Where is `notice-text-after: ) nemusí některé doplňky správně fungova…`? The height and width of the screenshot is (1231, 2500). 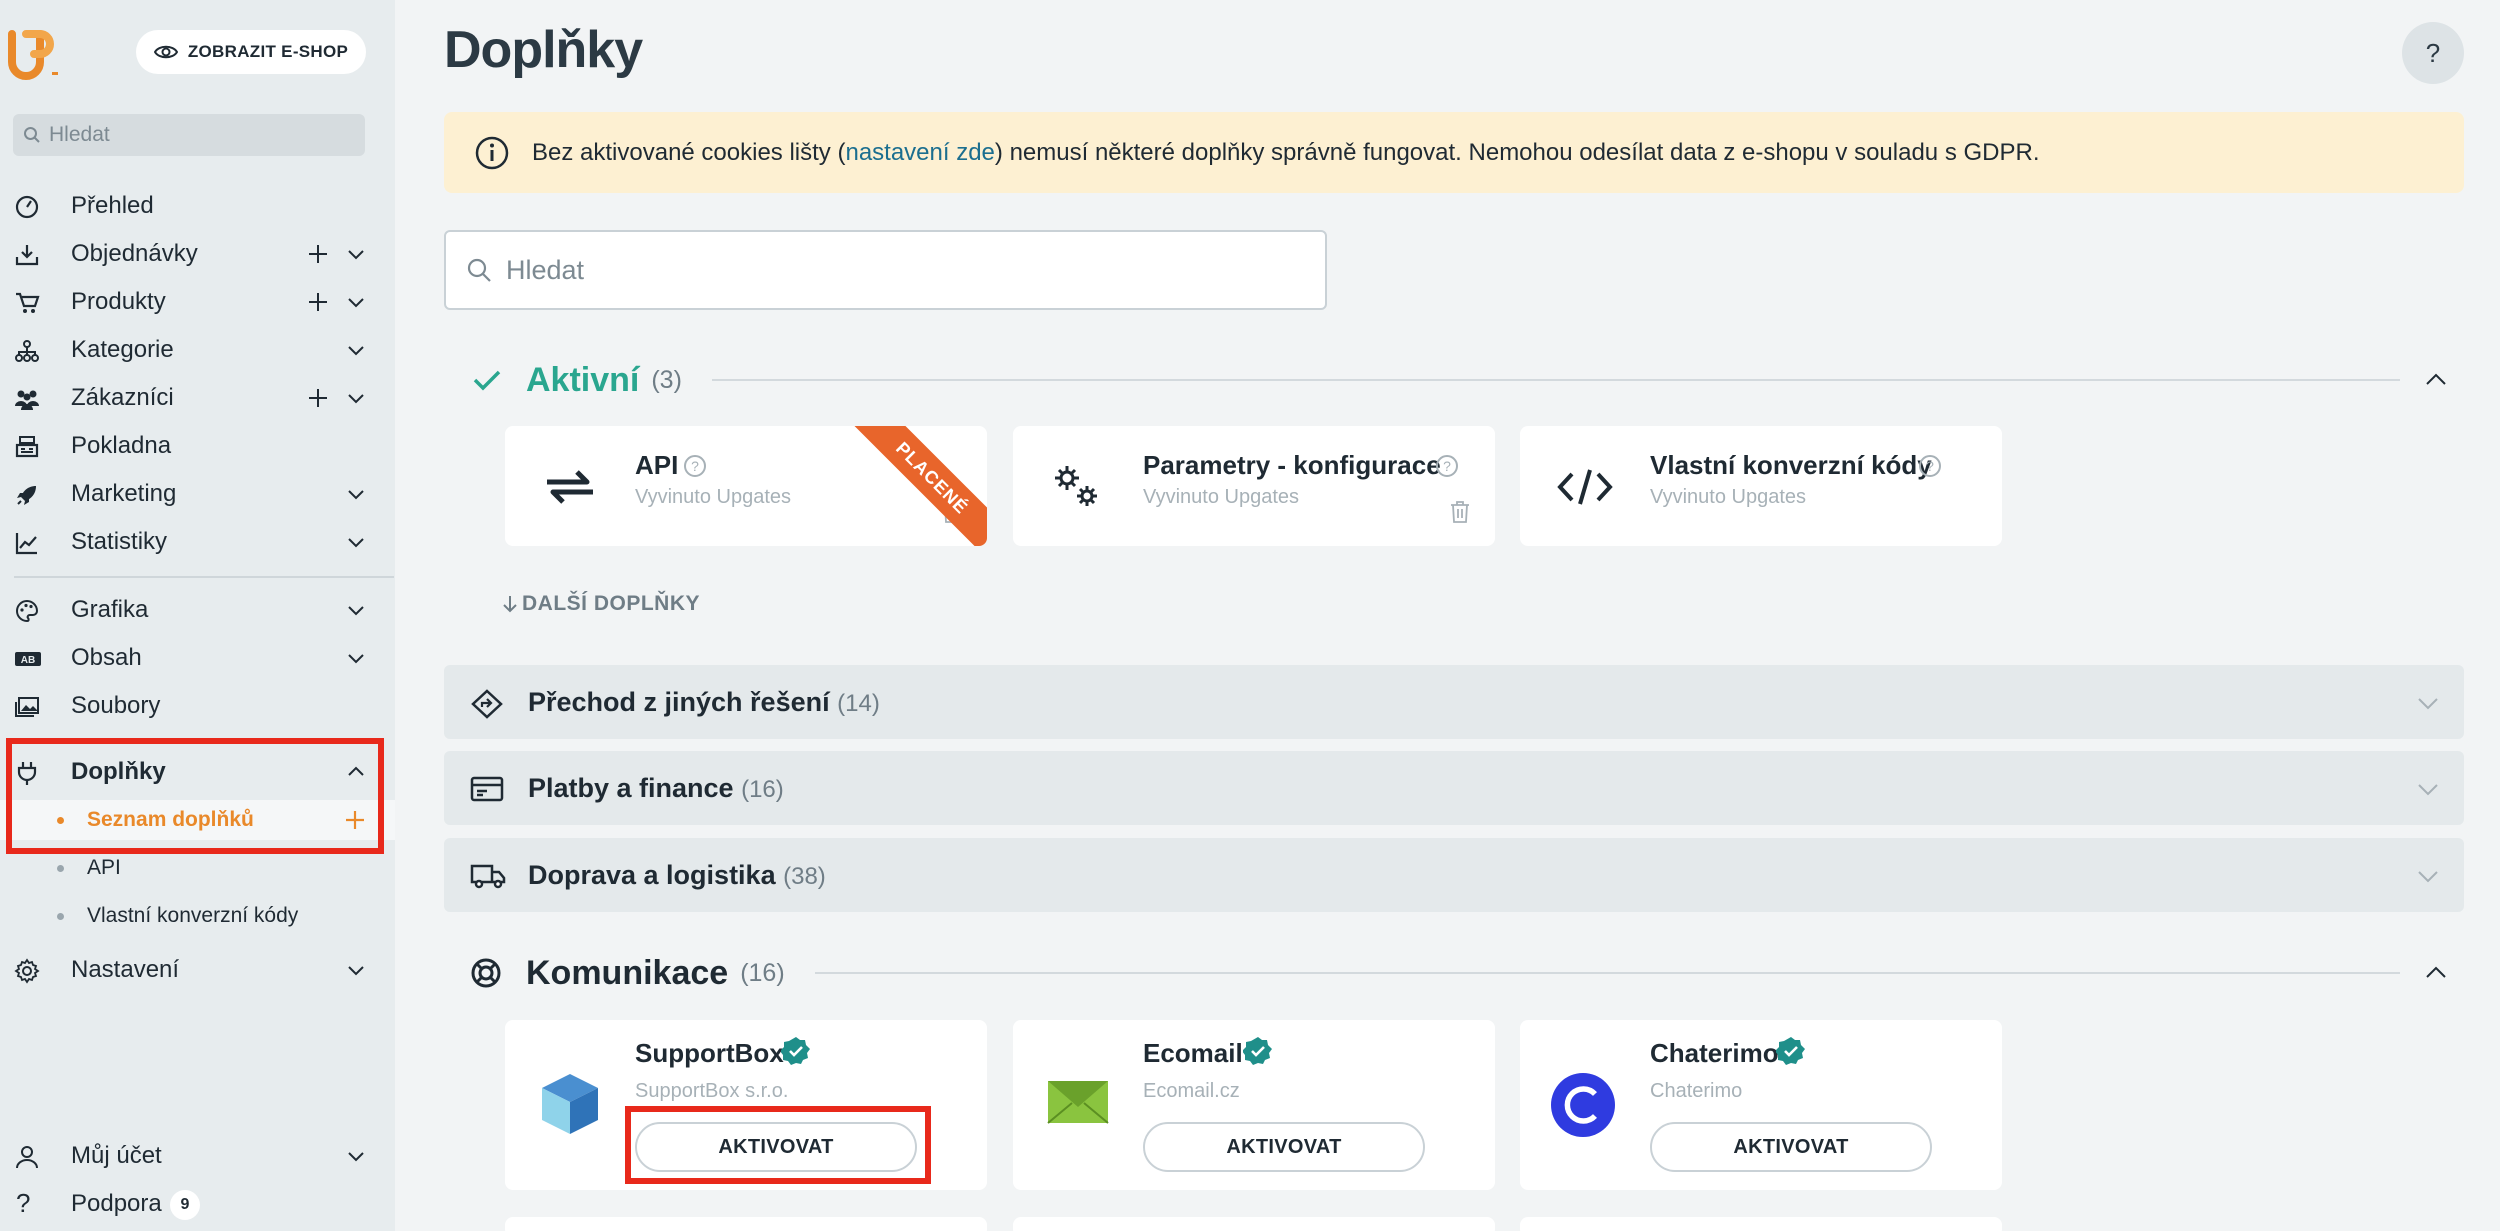 notice-text-after: ) nemusí některé doplňky správně fungova… is located at coordinates (1517, 152).